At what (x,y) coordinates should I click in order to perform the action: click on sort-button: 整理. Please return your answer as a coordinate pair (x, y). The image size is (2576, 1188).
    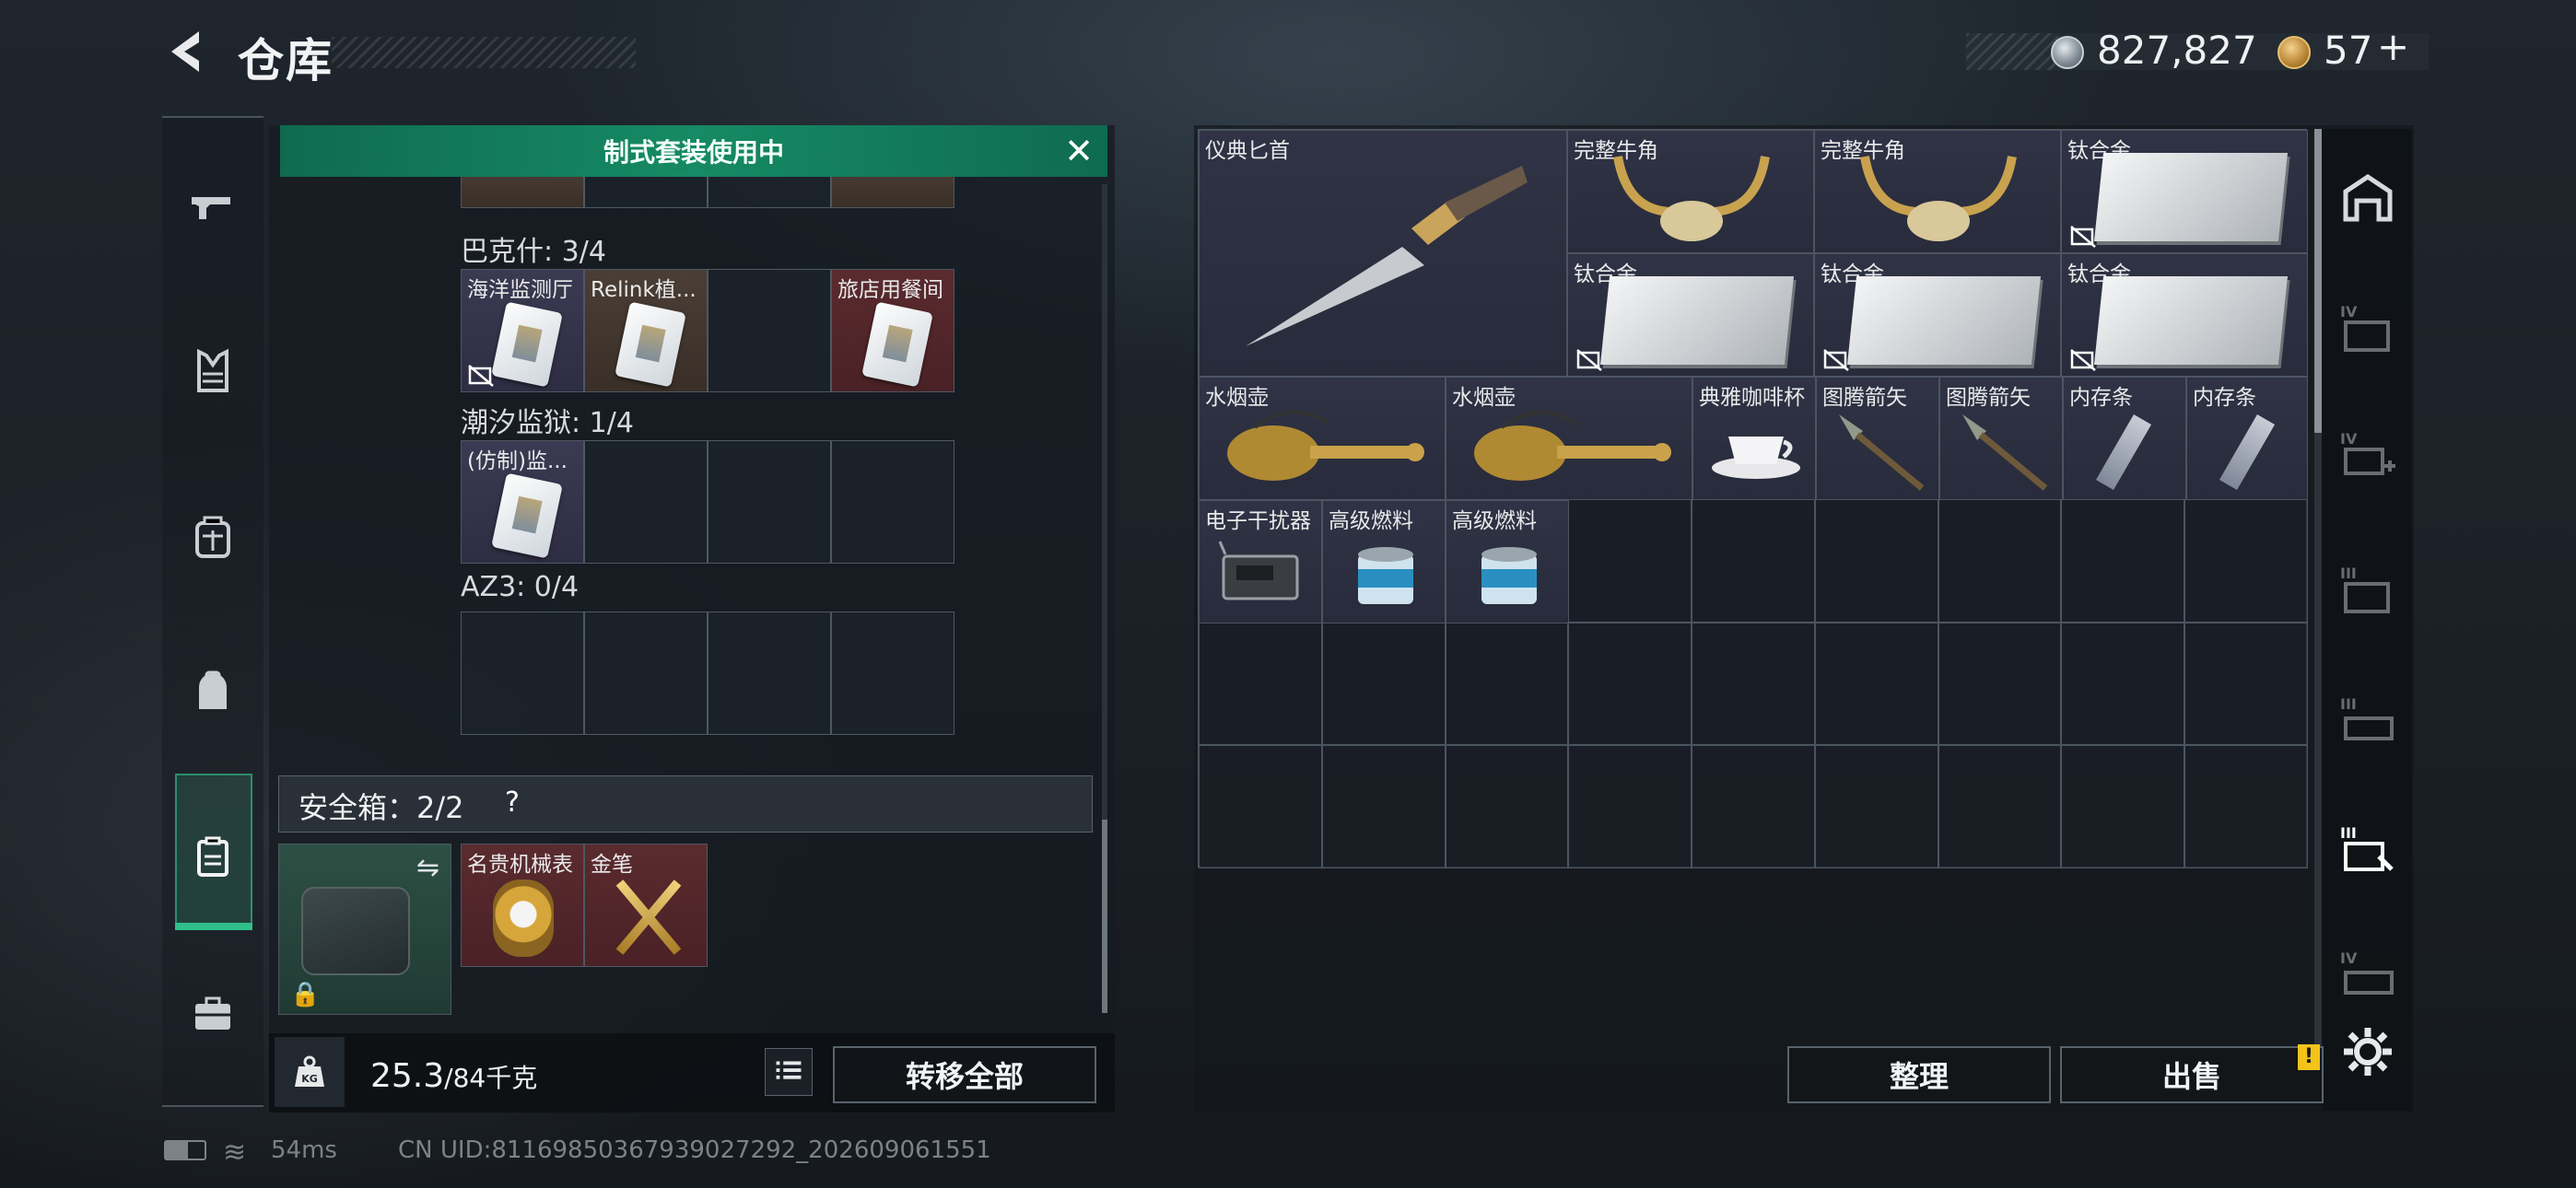
    Looking at the image, I should click on (1919, 1074).